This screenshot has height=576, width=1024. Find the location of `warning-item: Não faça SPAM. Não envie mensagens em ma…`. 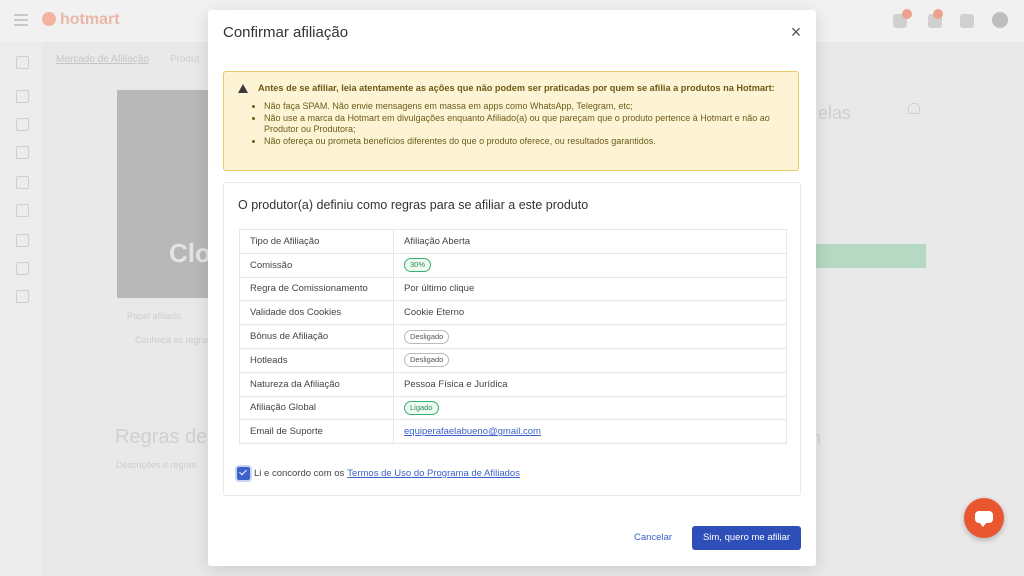

warning-item: Não faça SPAM. Não envie mensagens em ma… is located at coordinates (524, 107).